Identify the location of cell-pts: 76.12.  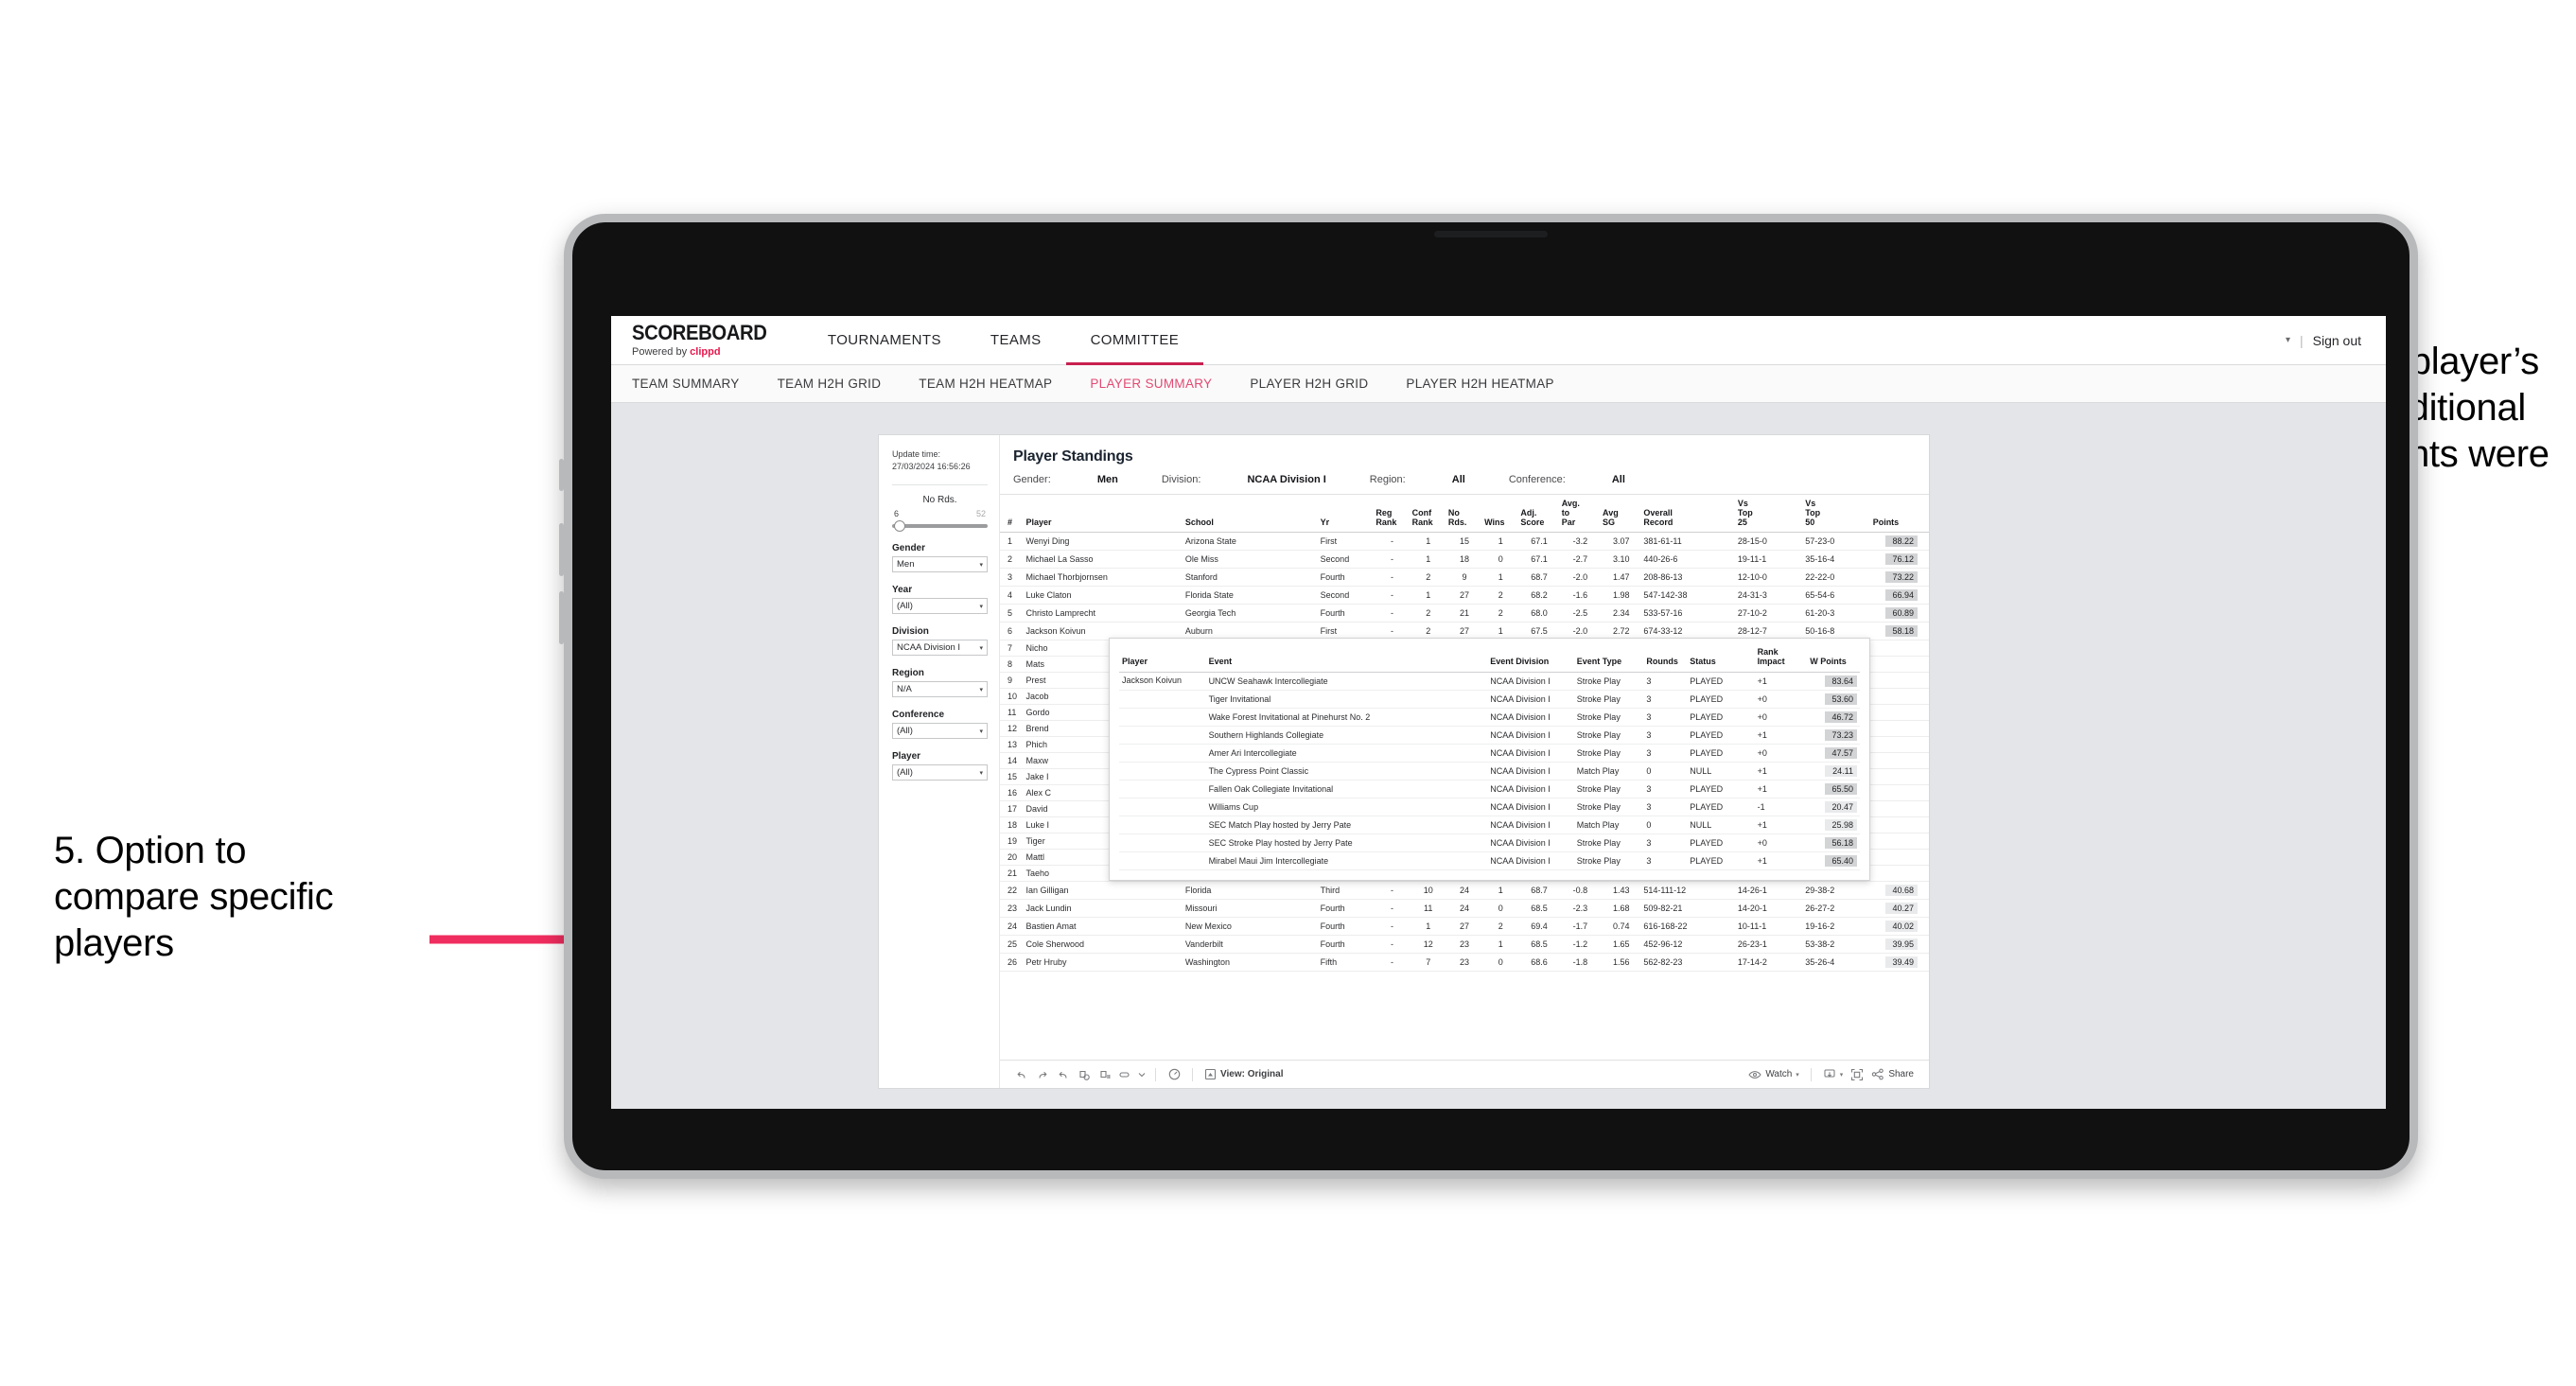
(1900, 560).